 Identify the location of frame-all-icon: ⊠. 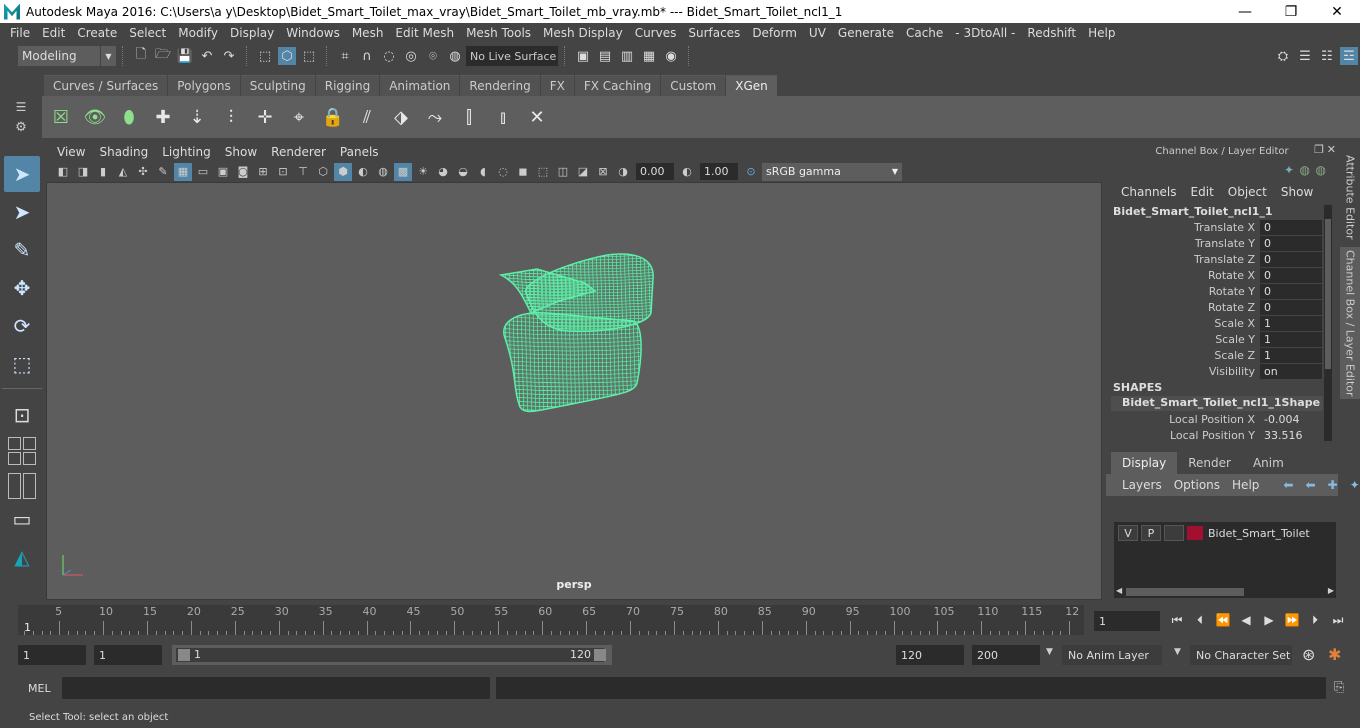
(603, 172).